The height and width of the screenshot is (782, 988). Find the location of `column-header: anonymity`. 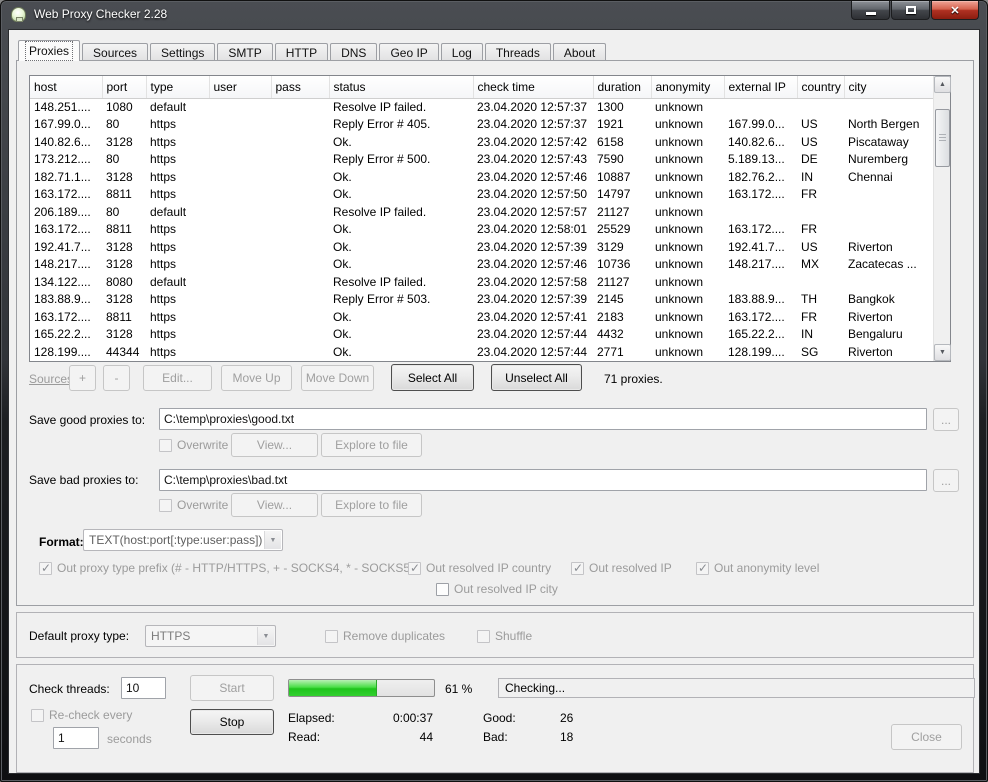

column-header: anonymity is located at coordinates (688, 87).